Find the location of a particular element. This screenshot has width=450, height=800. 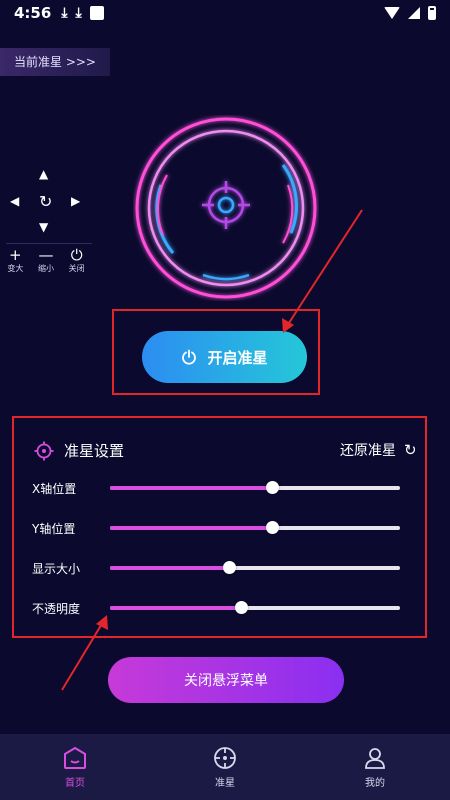

plus-icon: + is located at coordinates (15, 255).